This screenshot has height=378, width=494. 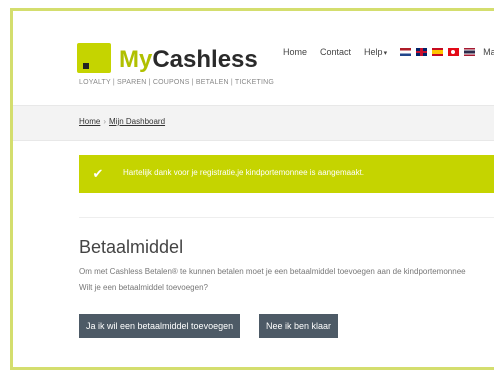 What do you see at coordinates (131, 247) in the screenshot?
I see `section-title: Betaalmiddel` at bounding box center [131, 247].